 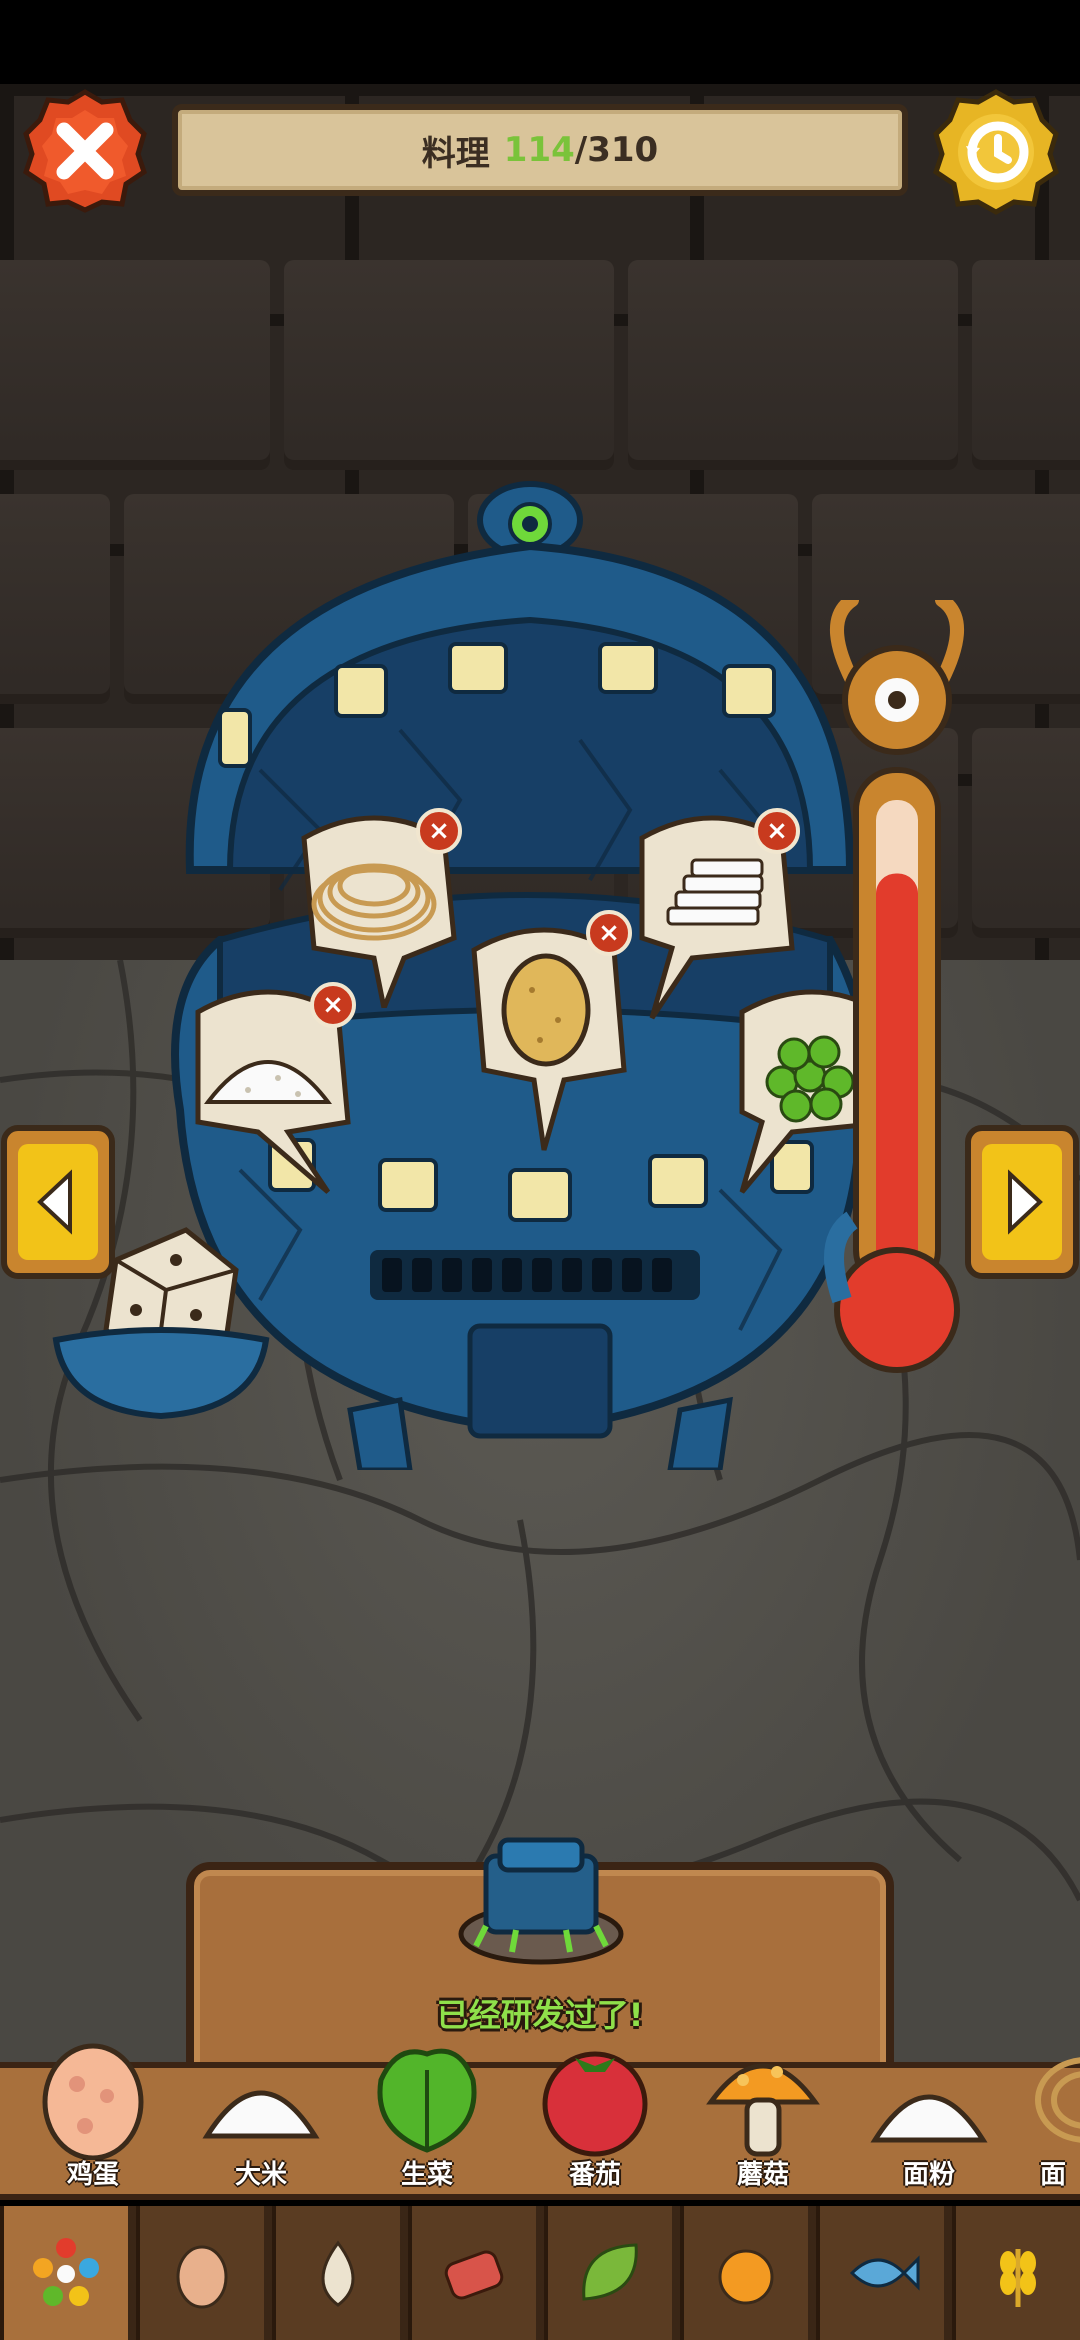 I want to click on history-button, so click(x=996, y=152).